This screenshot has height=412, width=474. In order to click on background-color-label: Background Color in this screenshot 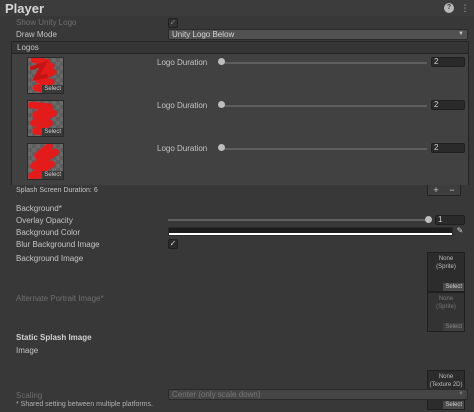, I will do `click(48, 232)`.